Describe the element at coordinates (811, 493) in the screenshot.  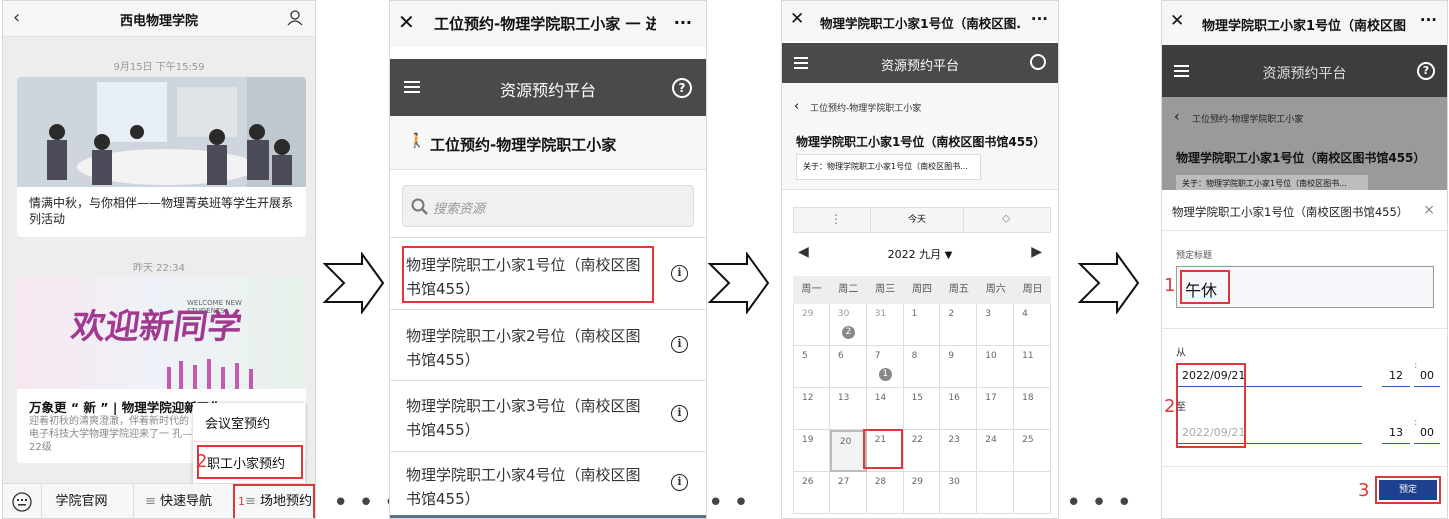
I see `calendar-day: 26` at that location.